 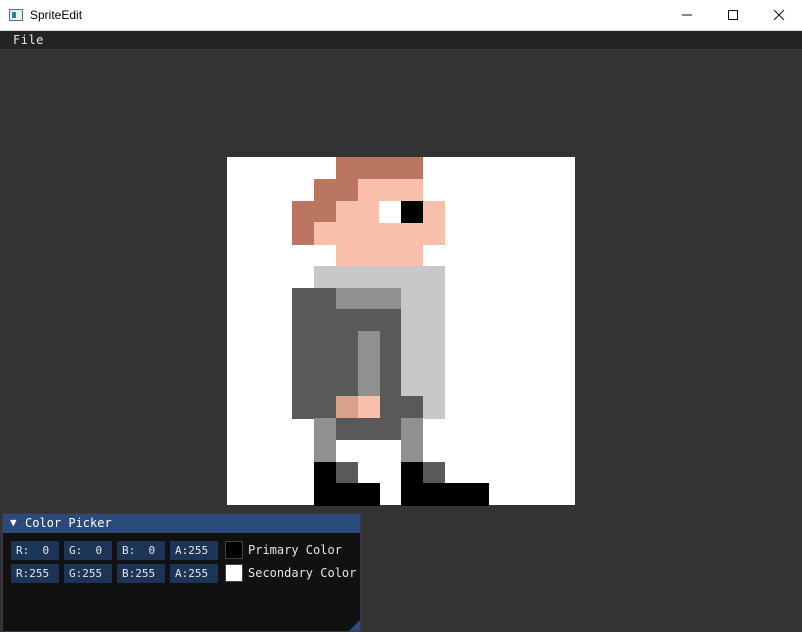 What do you see at coordinates (68, 523) in the screenshot?
I see `color-picker-title: Color Picker` at bounding box center [68, 523].